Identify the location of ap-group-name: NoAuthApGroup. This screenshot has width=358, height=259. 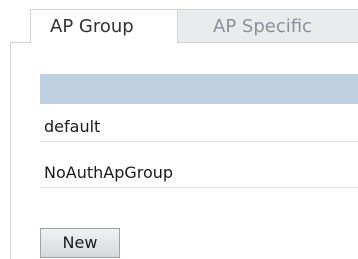
(108, 172).